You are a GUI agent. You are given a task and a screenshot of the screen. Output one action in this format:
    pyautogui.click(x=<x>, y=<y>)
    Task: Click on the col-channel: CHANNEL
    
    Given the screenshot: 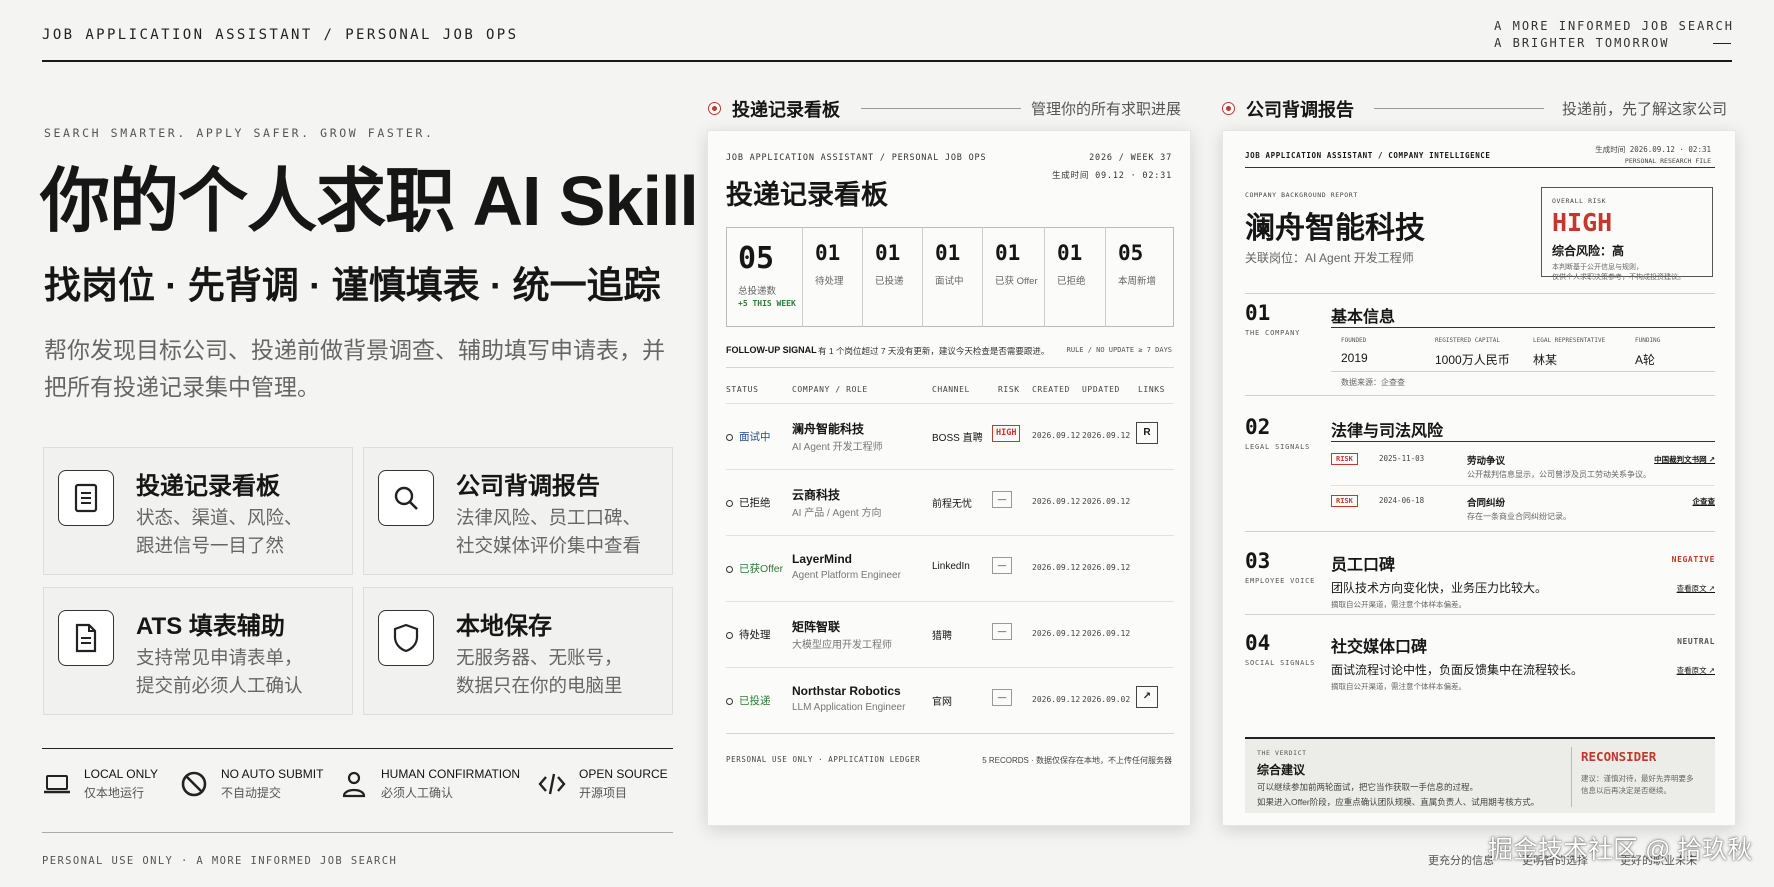 What is the action you would take?
    pyautogui.click(x=951, y=389)
    